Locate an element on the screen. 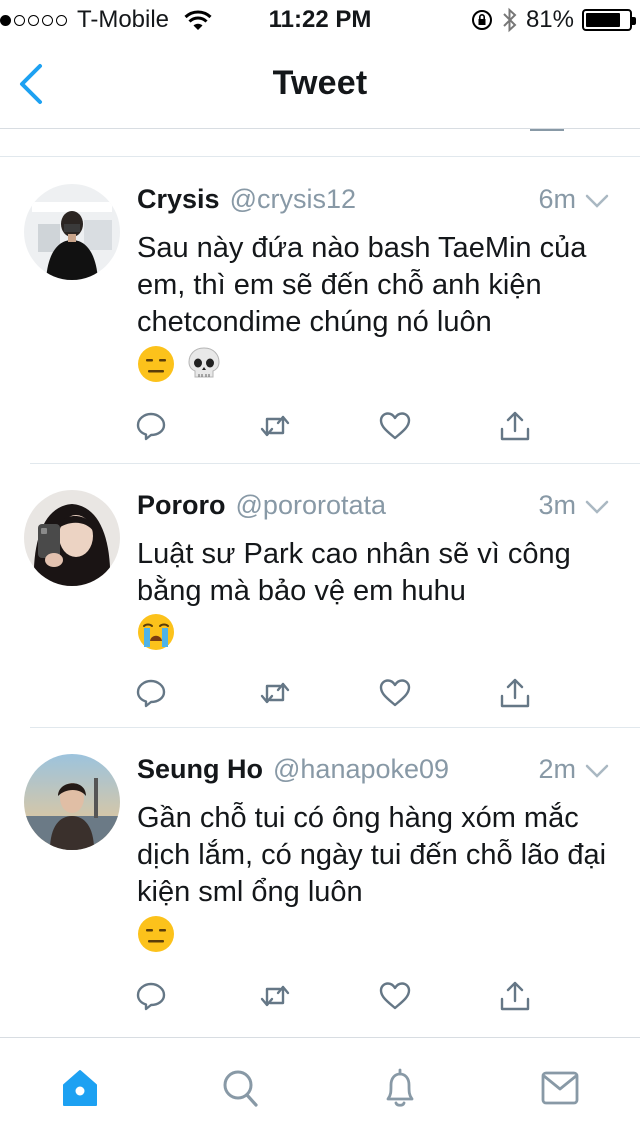 The height and width of the screenshot is (1136, 640). page-title: Tweet is located at coordinates (320, 83).